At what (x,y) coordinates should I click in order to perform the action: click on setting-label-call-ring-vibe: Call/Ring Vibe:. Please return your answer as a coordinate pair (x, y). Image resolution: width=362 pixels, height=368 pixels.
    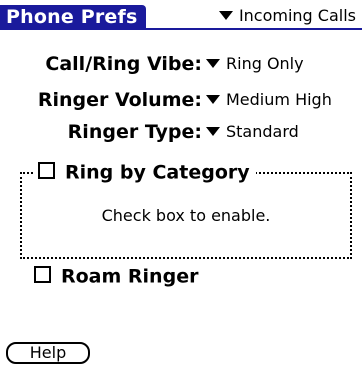
    Looking at the image, I should click on (123, 64).